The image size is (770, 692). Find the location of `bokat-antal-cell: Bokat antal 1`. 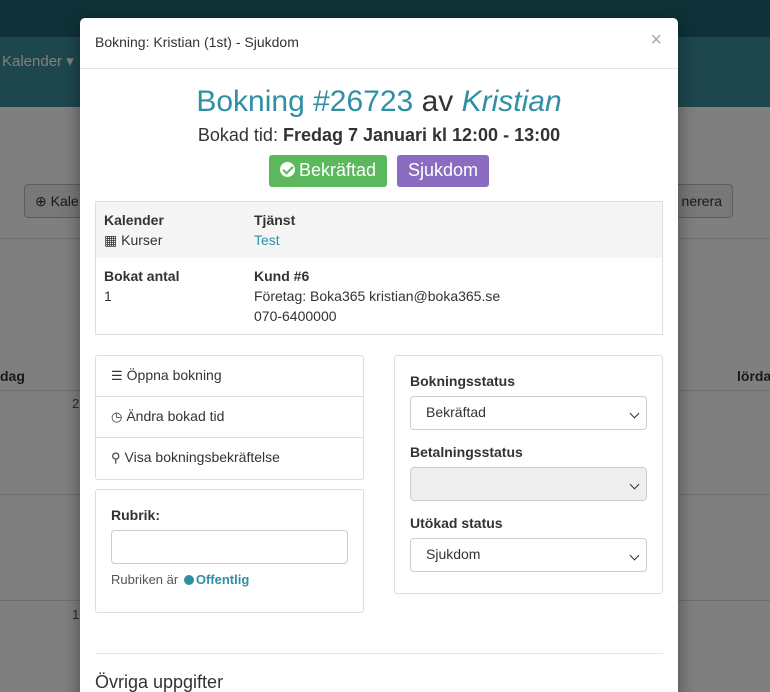

bokat-antal-cell: Bokat antal 1 is located at coordinates (141, 286).